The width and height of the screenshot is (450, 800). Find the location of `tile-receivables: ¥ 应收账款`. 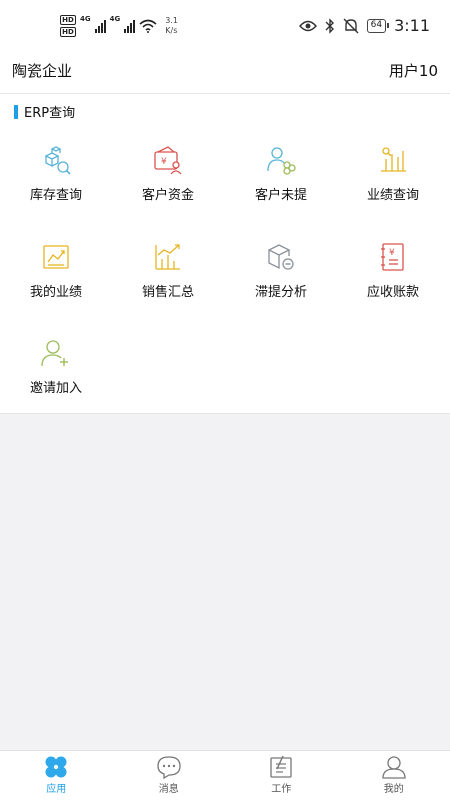

tile-receivables: ¥ 应收账款 is located at coordinates (393, 271).